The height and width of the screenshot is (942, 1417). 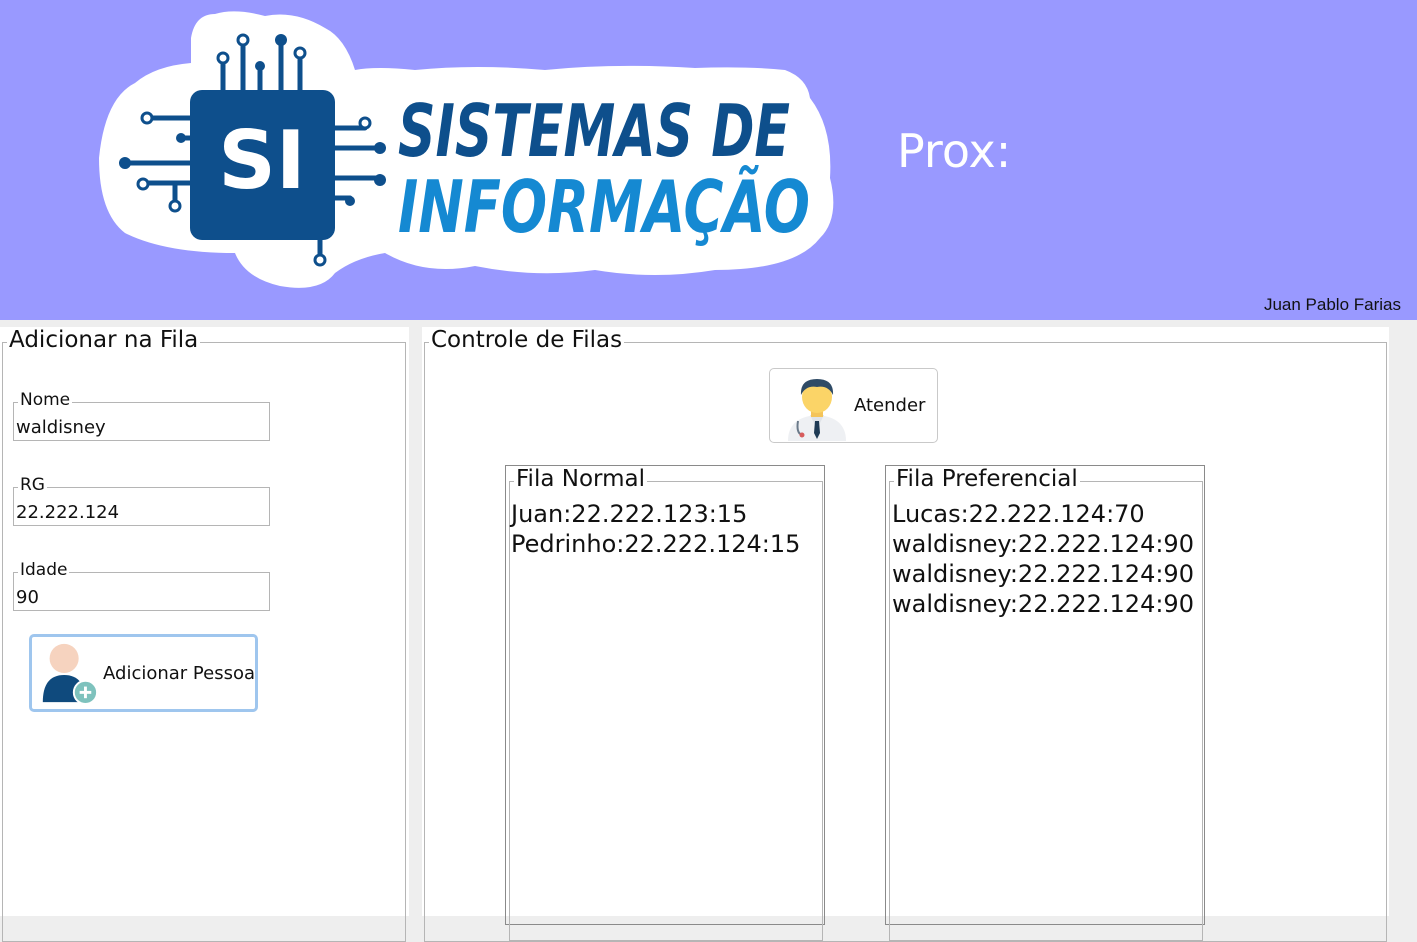 What do you see at coordinates (987, 479) in the screenshot?
I see `preferential-queue-title: Fila Preferencial` at bounding box center [987, 479].